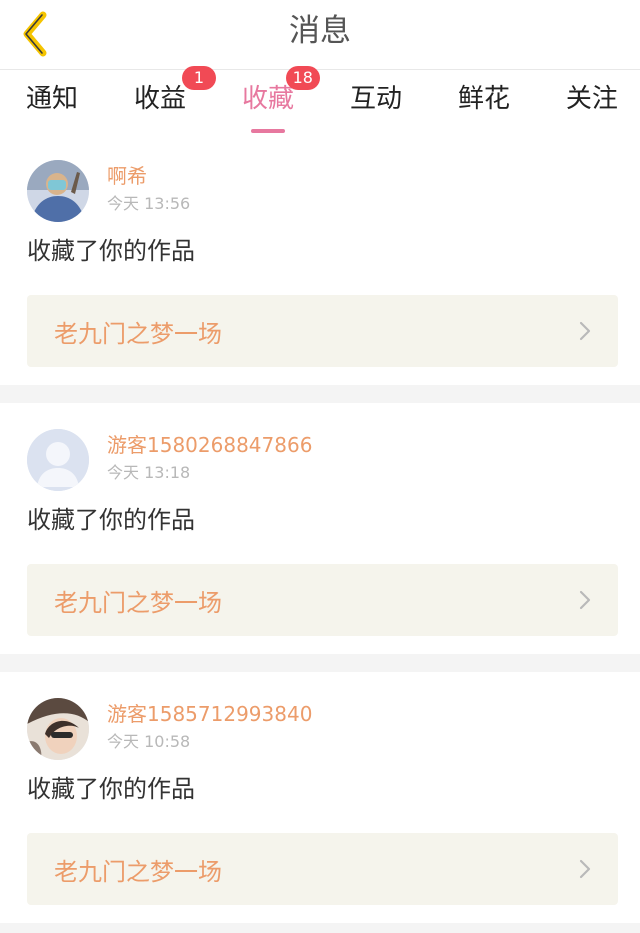 The width and height of the screenshot is (640, 933). I want to click on tab-bar: 通知 收益 1 收藏 18 互动 鲜花 关注, so click(320, 100).